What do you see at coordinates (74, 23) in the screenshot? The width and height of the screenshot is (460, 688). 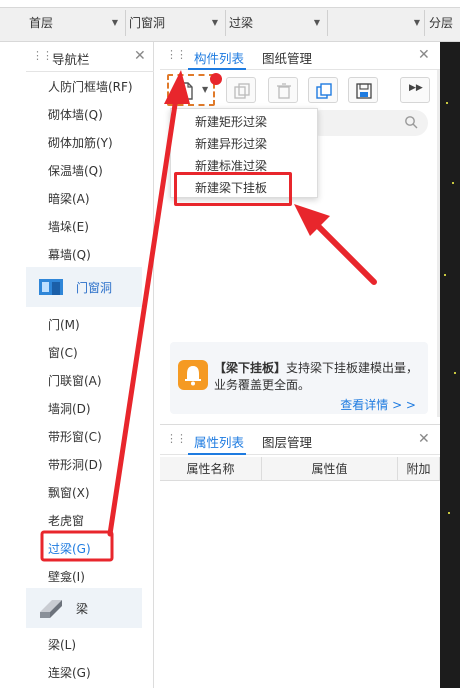 I see `floor-select: 首层 ▼` at bounding box center [74, 23].